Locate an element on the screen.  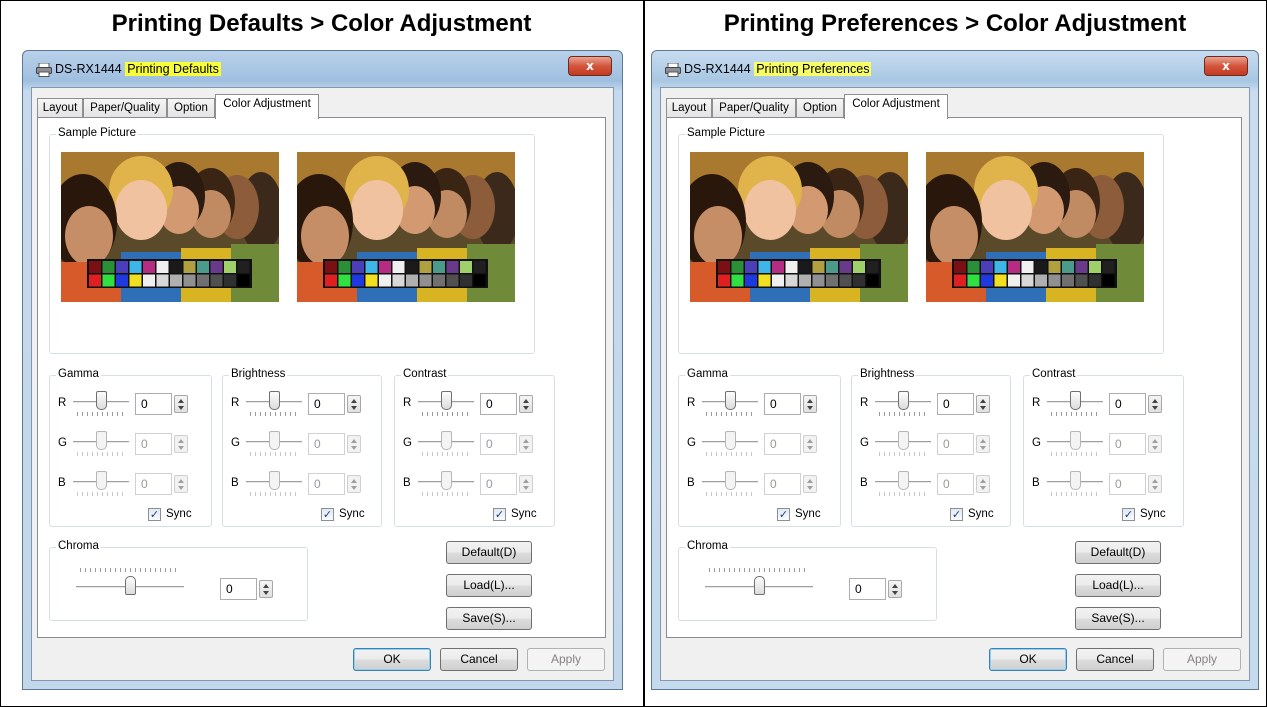
tab-color-adjustment: Color Adjustment is located at coordinates (267, 106).